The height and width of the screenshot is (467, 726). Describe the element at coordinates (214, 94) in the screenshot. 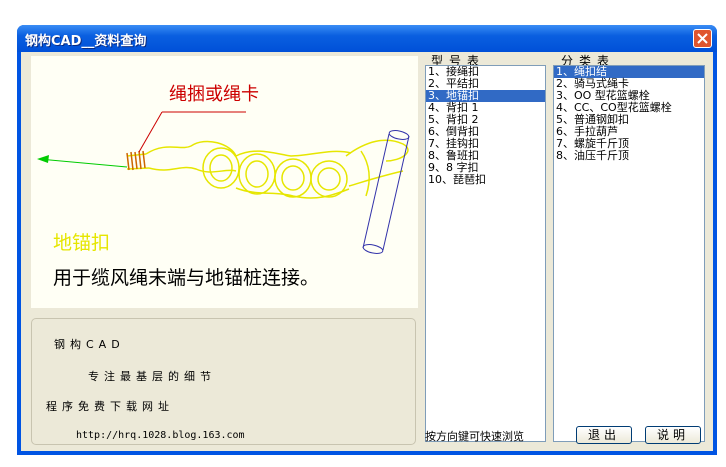

I see `callout-label: 绳捆或绳卡` at that location.